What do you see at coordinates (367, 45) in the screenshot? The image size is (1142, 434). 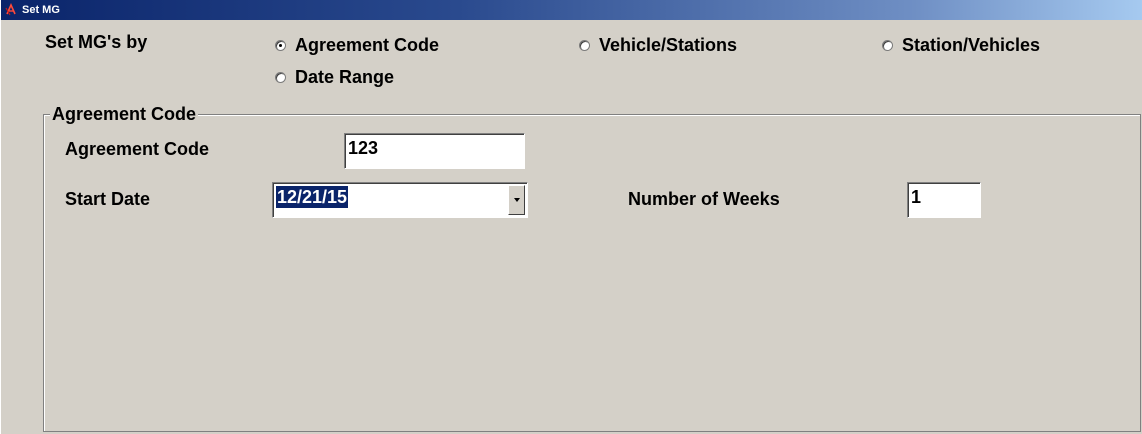 I see `radio-label: Agreement Code` at bounding box center [367, 45].